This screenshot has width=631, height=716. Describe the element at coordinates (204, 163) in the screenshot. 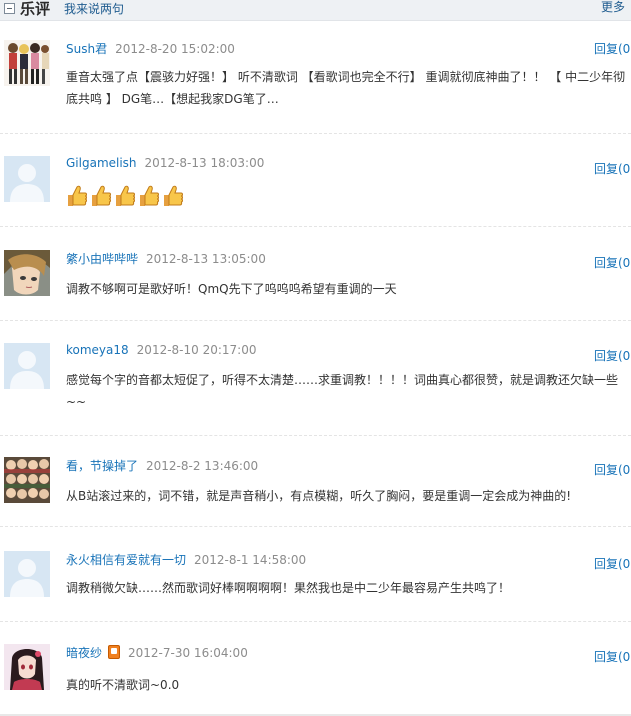

I see `comment-time: 2012-8-13 18:03:00` at that location.